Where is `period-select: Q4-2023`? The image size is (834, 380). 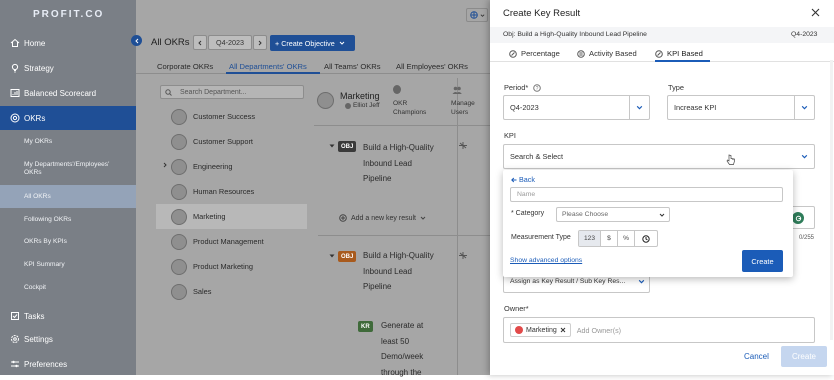 period-select: Q4-2023 is located at coordinates (576, 107).